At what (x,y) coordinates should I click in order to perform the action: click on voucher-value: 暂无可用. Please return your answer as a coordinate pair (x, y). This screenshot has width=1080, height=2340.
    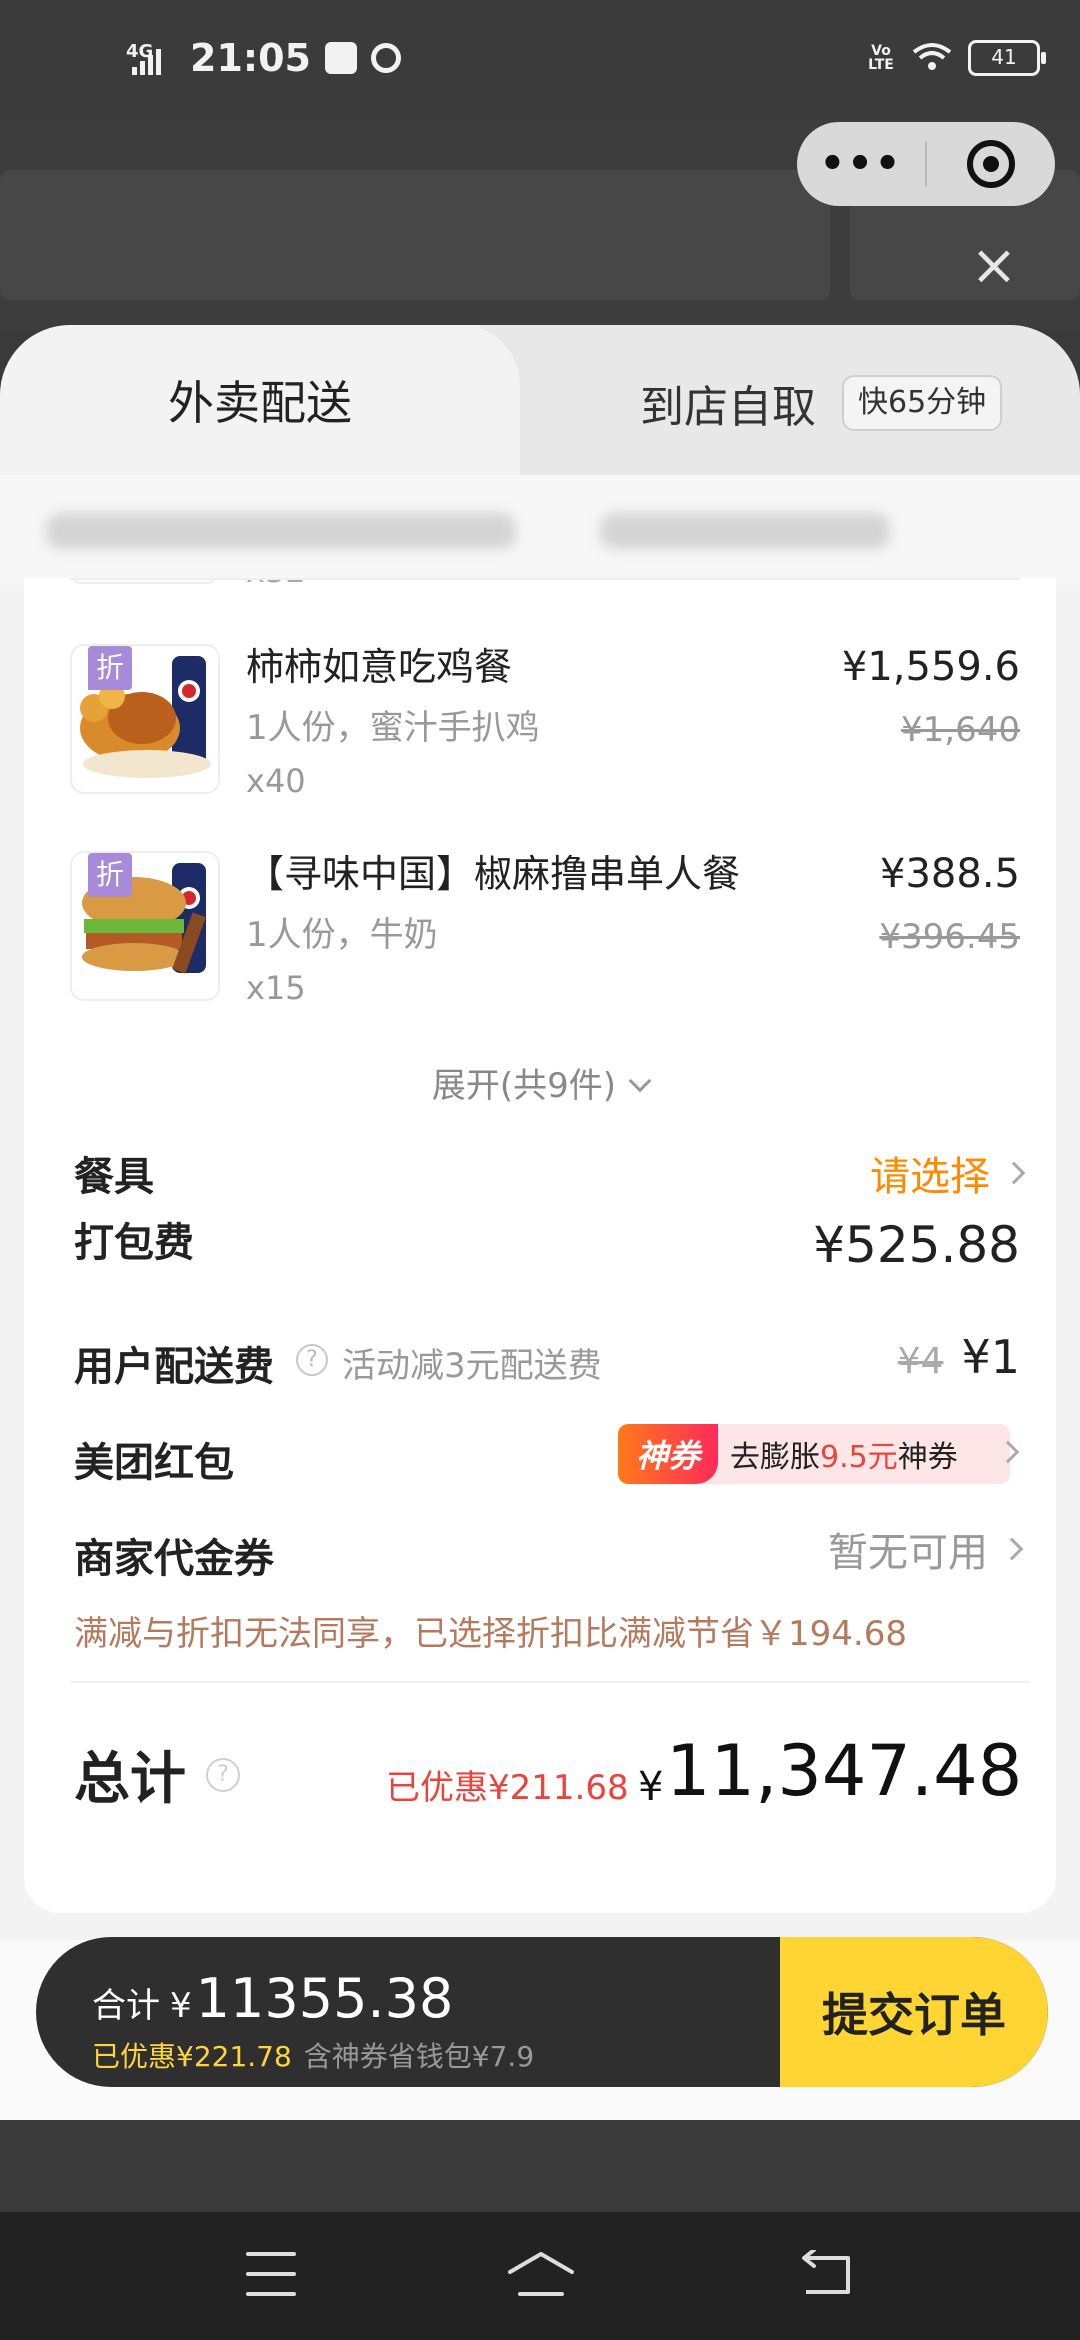
    Looking at the image, I should click on (908, 1553).